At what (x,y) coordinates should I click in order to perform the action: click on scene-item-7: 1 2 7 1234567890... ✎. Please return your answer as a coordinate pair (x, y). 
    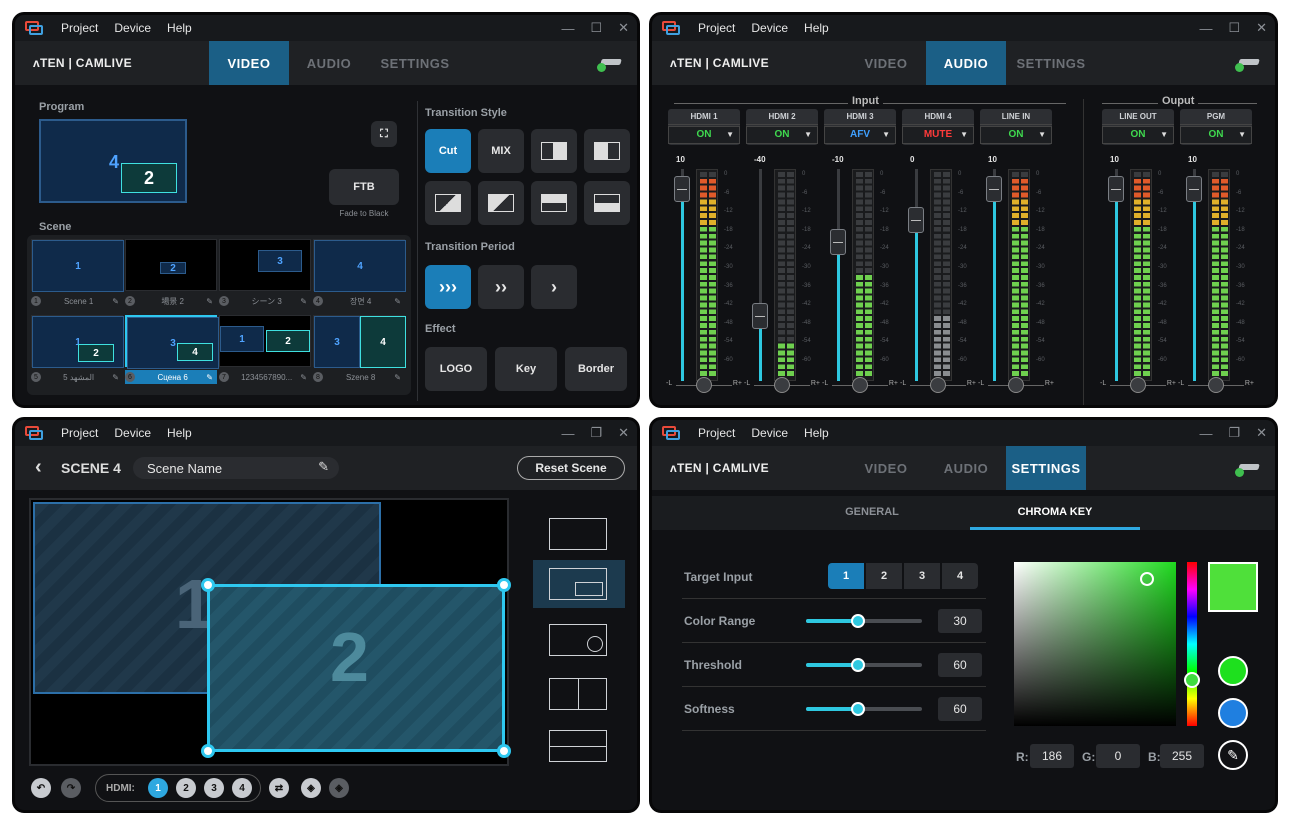
    Looking at the image, I should click on (265, 351).